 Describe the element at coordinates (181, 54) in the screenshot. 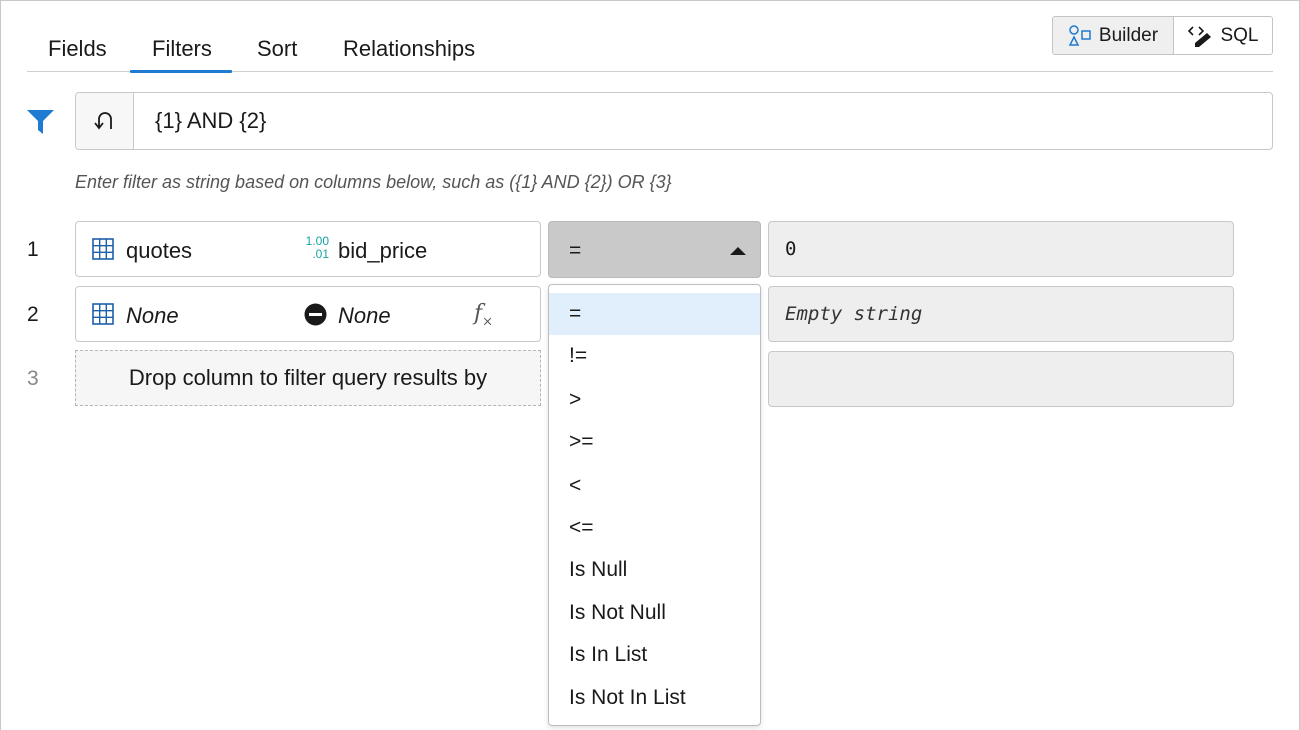

I see `tab-filters: Filters` at that location.